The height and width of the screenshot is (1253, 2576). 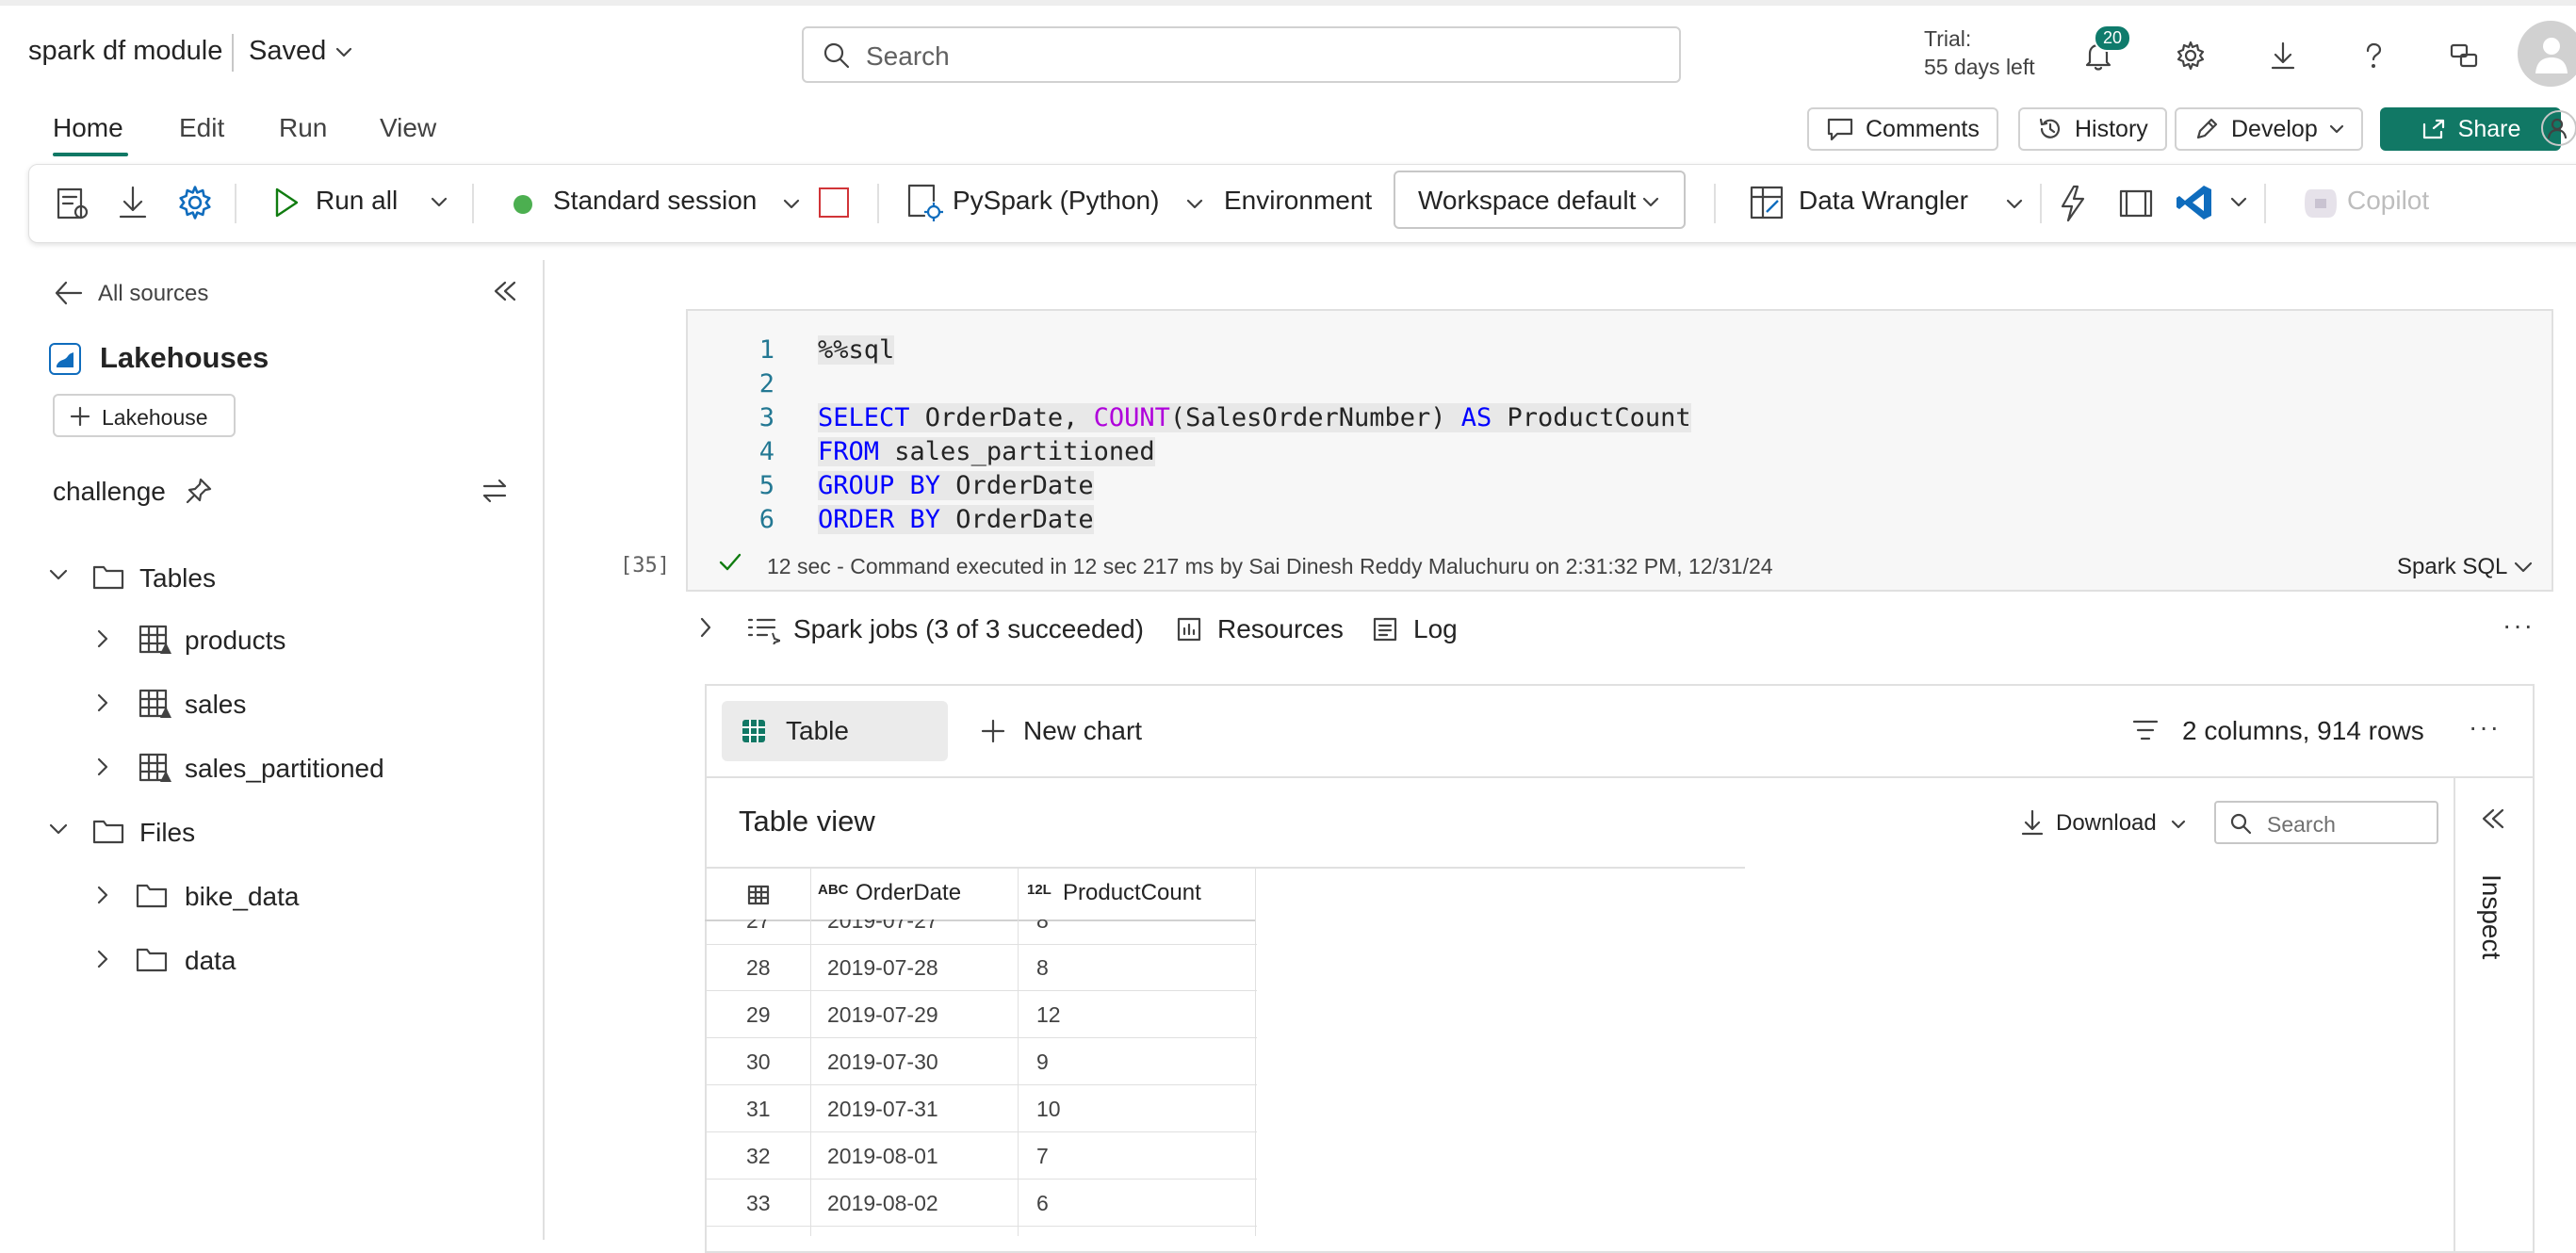 What do you see at coordinates (1048, 1110) in the screenshot?
I see `cell-productcount: 10` at bounding box center [1048, 1110].